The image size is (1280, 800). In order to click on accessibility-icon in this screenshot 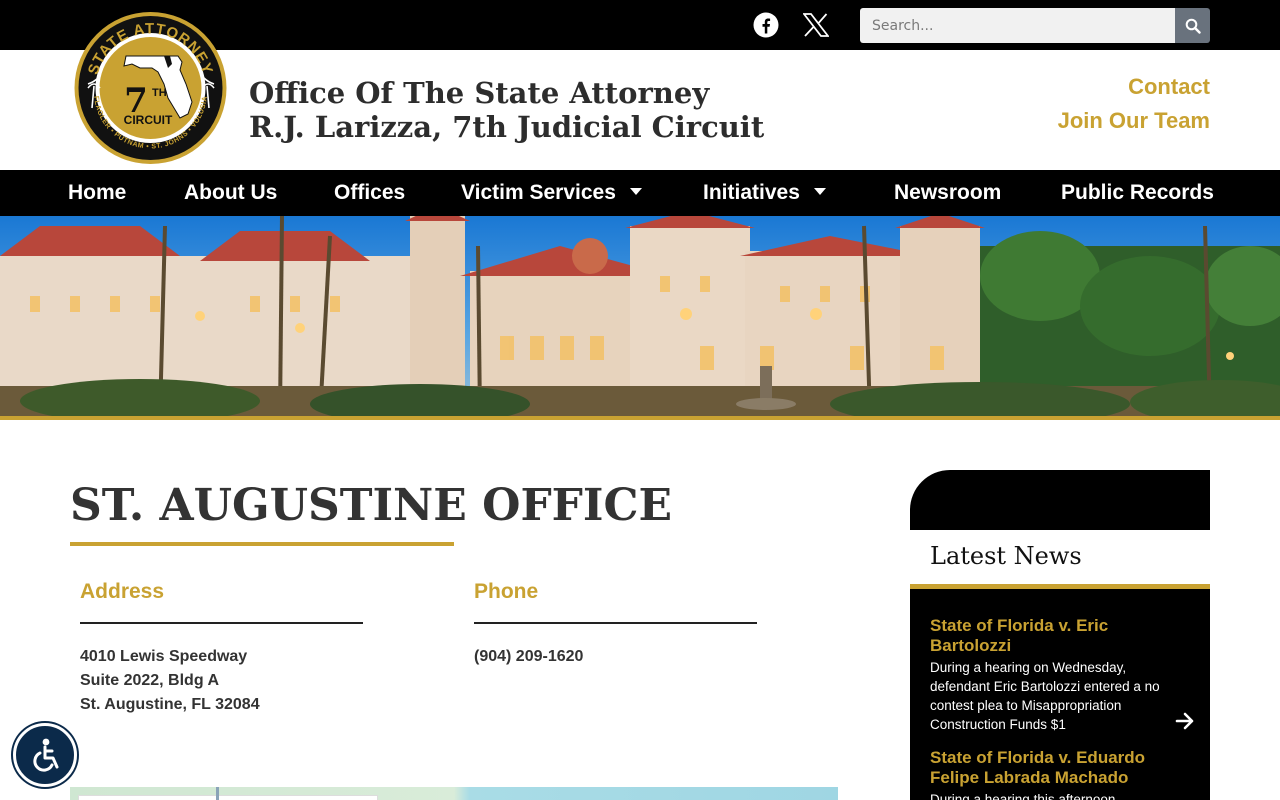, I will do `click(46, 755)`.